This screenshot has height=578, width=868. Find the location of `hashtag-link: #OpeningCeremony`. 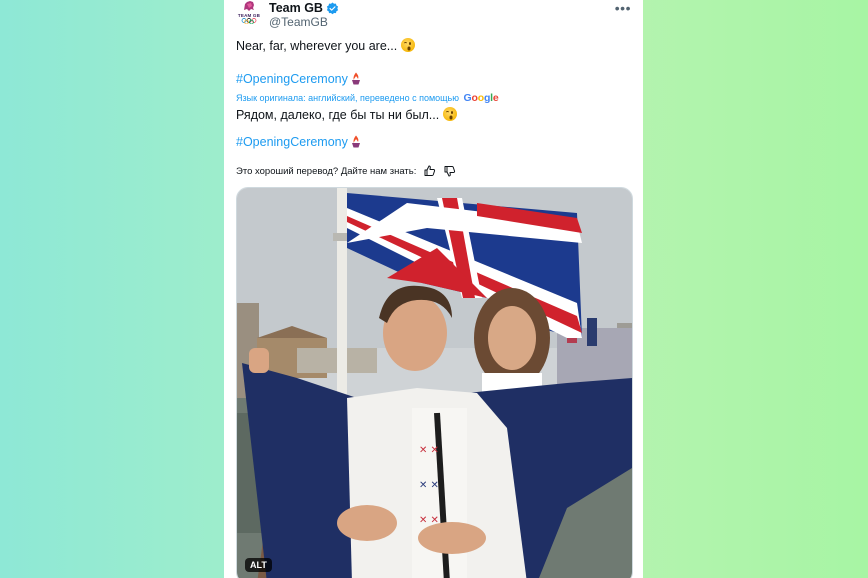

hashtag-link: #OpeningCeremony is located at coordinates (292, 79).